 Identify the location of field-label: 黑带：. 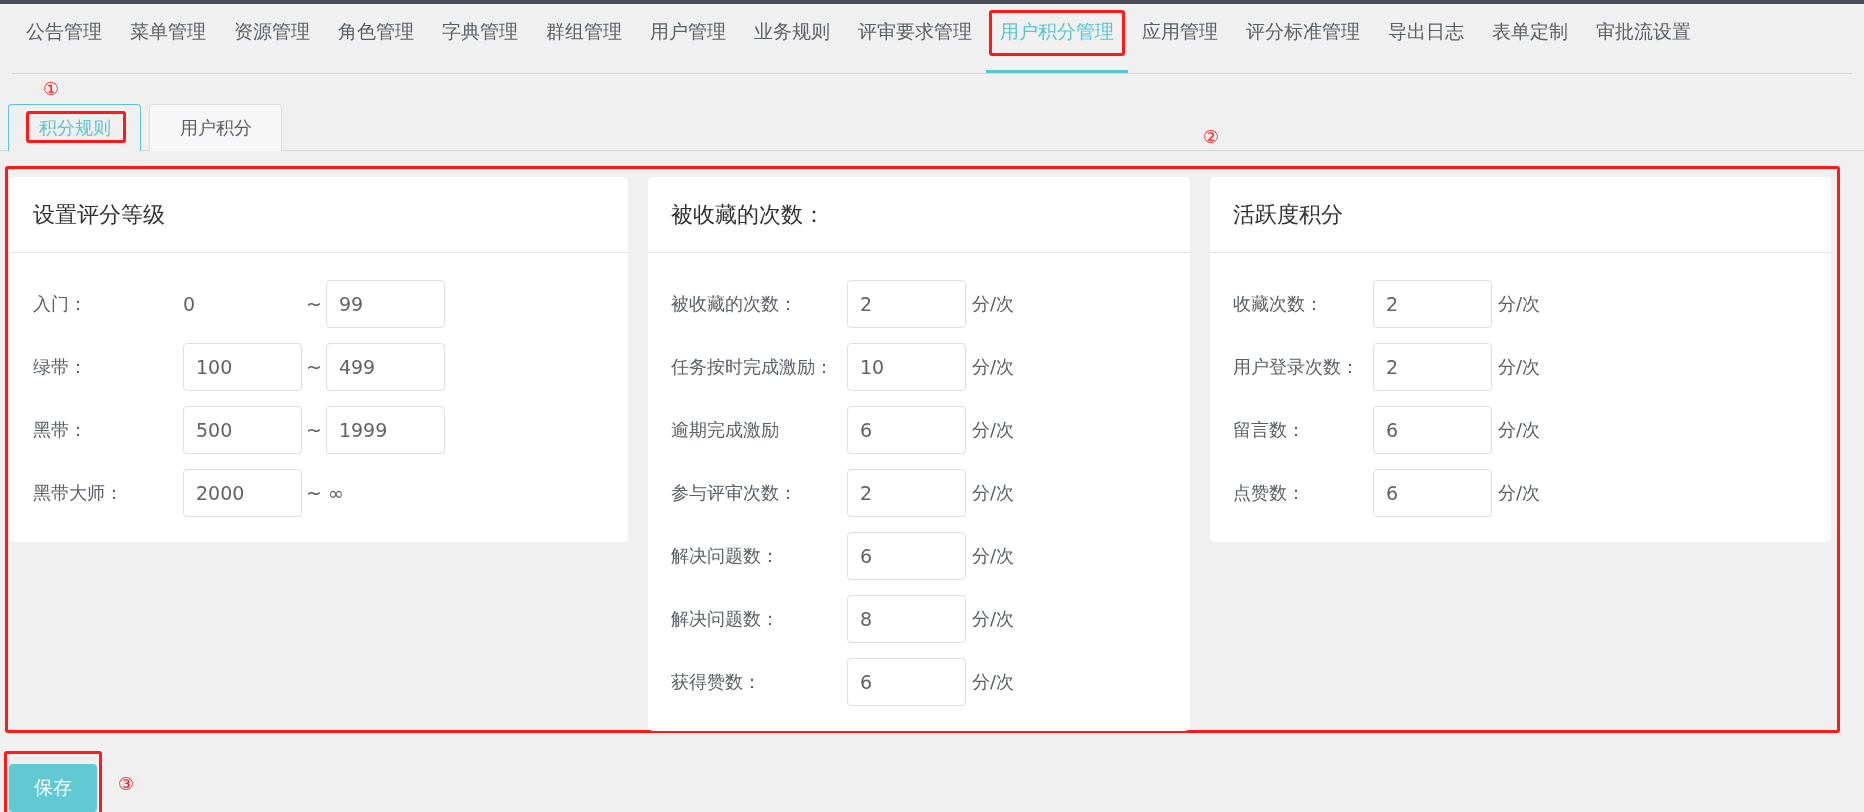
(60, 430).